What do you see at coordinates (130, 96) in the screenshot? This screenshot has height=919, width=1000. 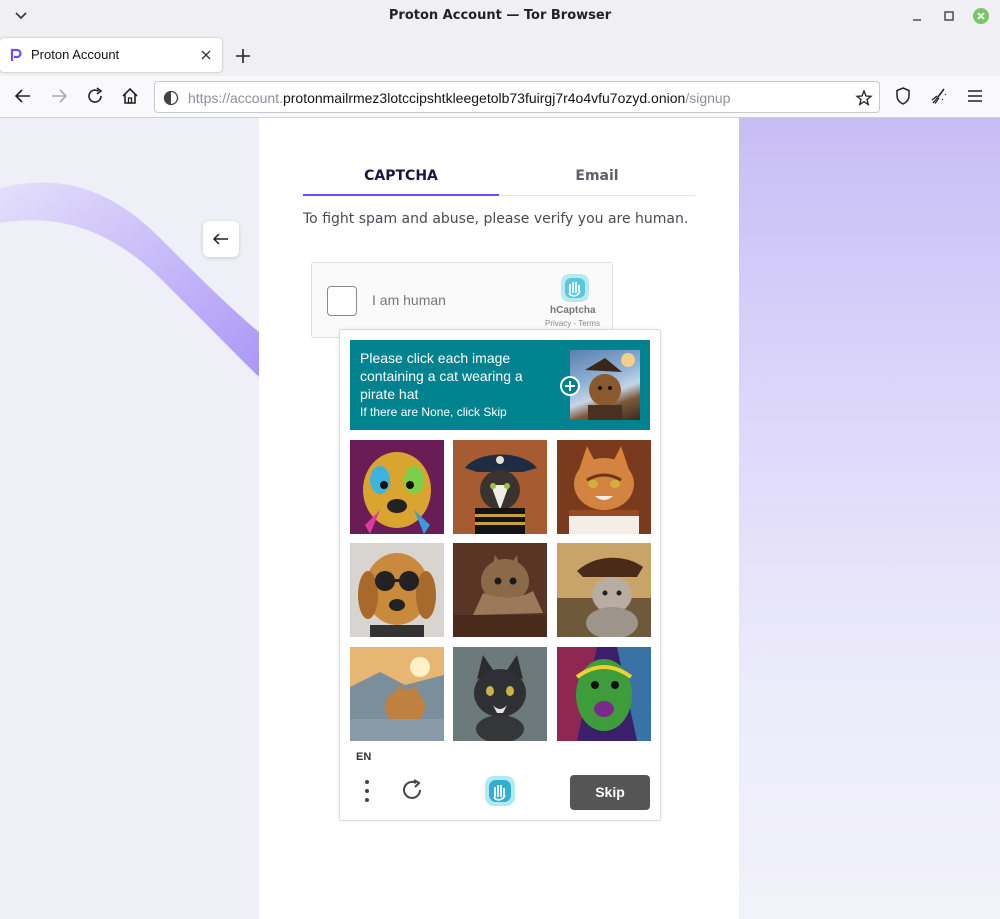 I see `home-icon` at bounding box center [130, 96].